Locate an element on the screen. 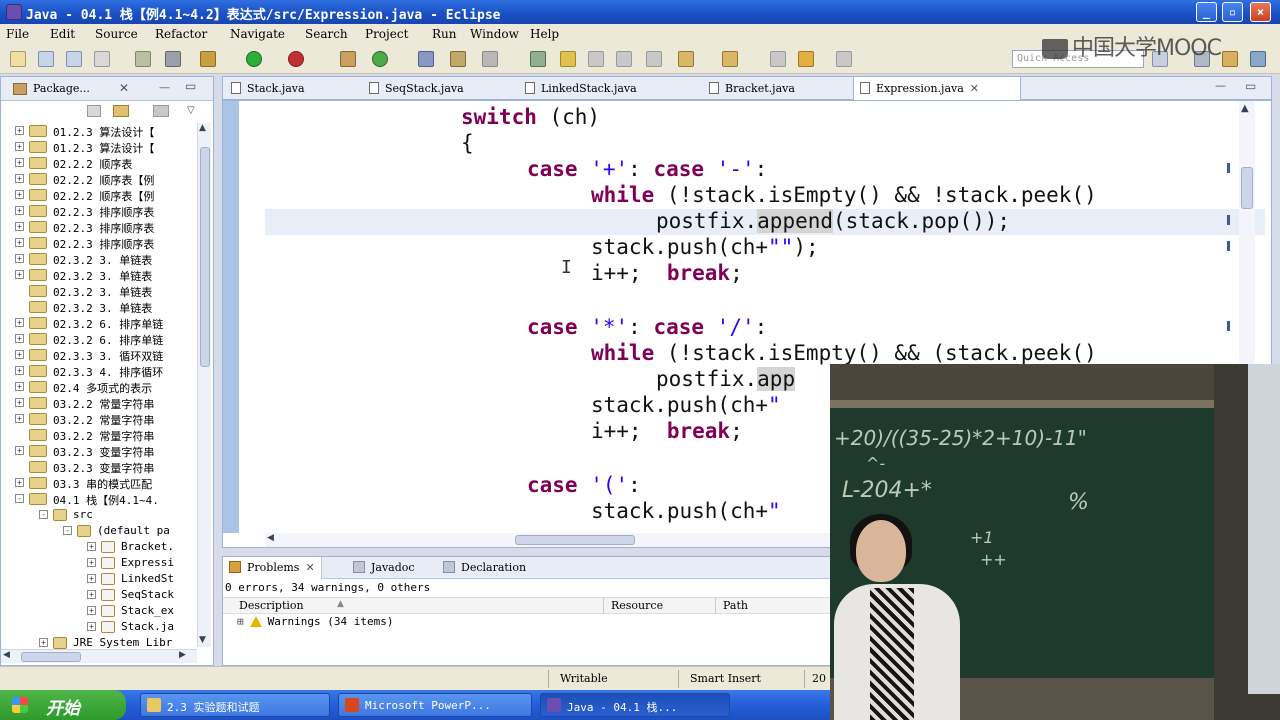  save-icon is located at coordinates (46, 59).